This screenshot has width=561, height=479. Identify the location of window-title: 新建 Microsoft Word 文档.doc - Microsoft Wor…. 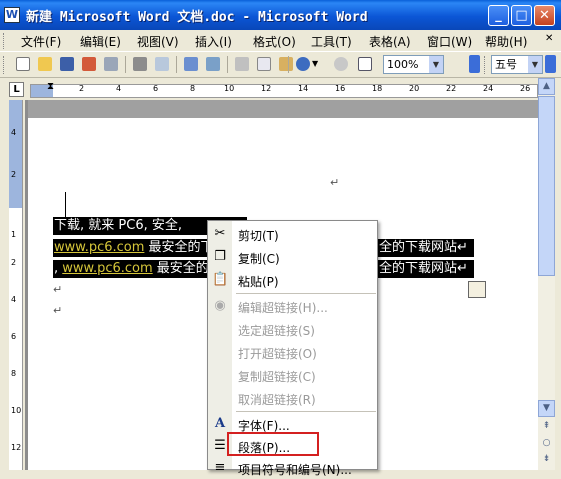
(197, 17).